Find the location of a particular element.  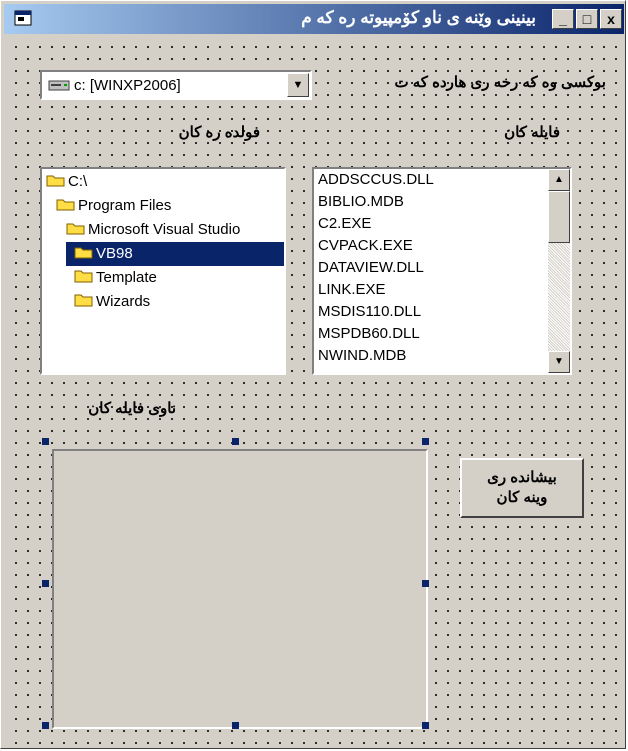

title-bar: بینینی وێنە ی ناو کۆمپیوتە رە کە م x □ _ is located at coordinates (314, 19).